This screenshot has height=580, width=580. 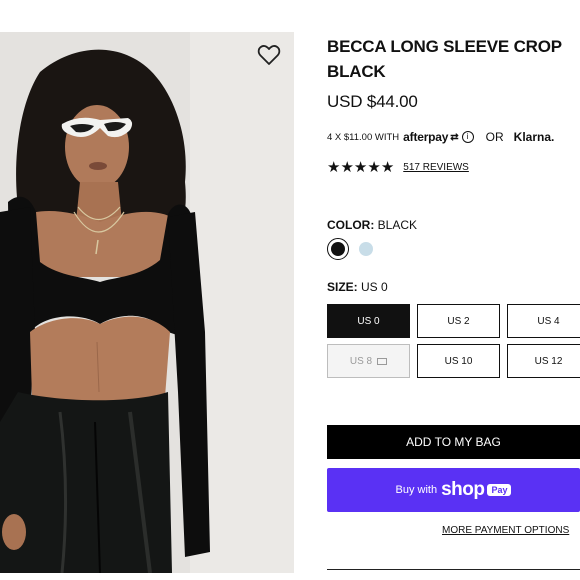 What do you see at coordinates (374, 287) in the screenshot?
I see `size-value: US 0` at bounding box center [374, 287].